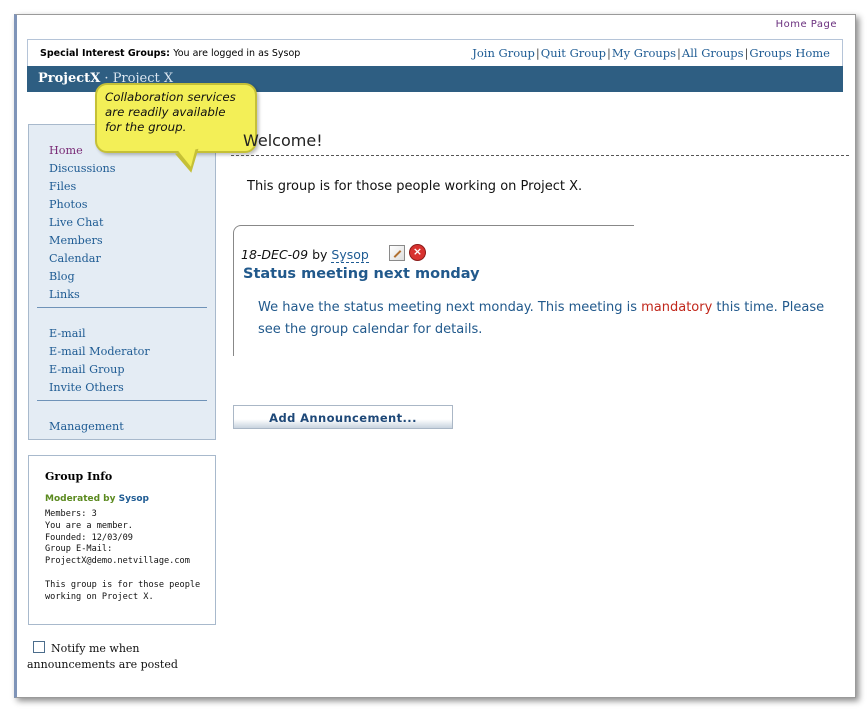  Describe the element at coordinates (99, 351) in the screenshot. I see `sidebar-item-email-moderator: E-mail Moderator` at that location.